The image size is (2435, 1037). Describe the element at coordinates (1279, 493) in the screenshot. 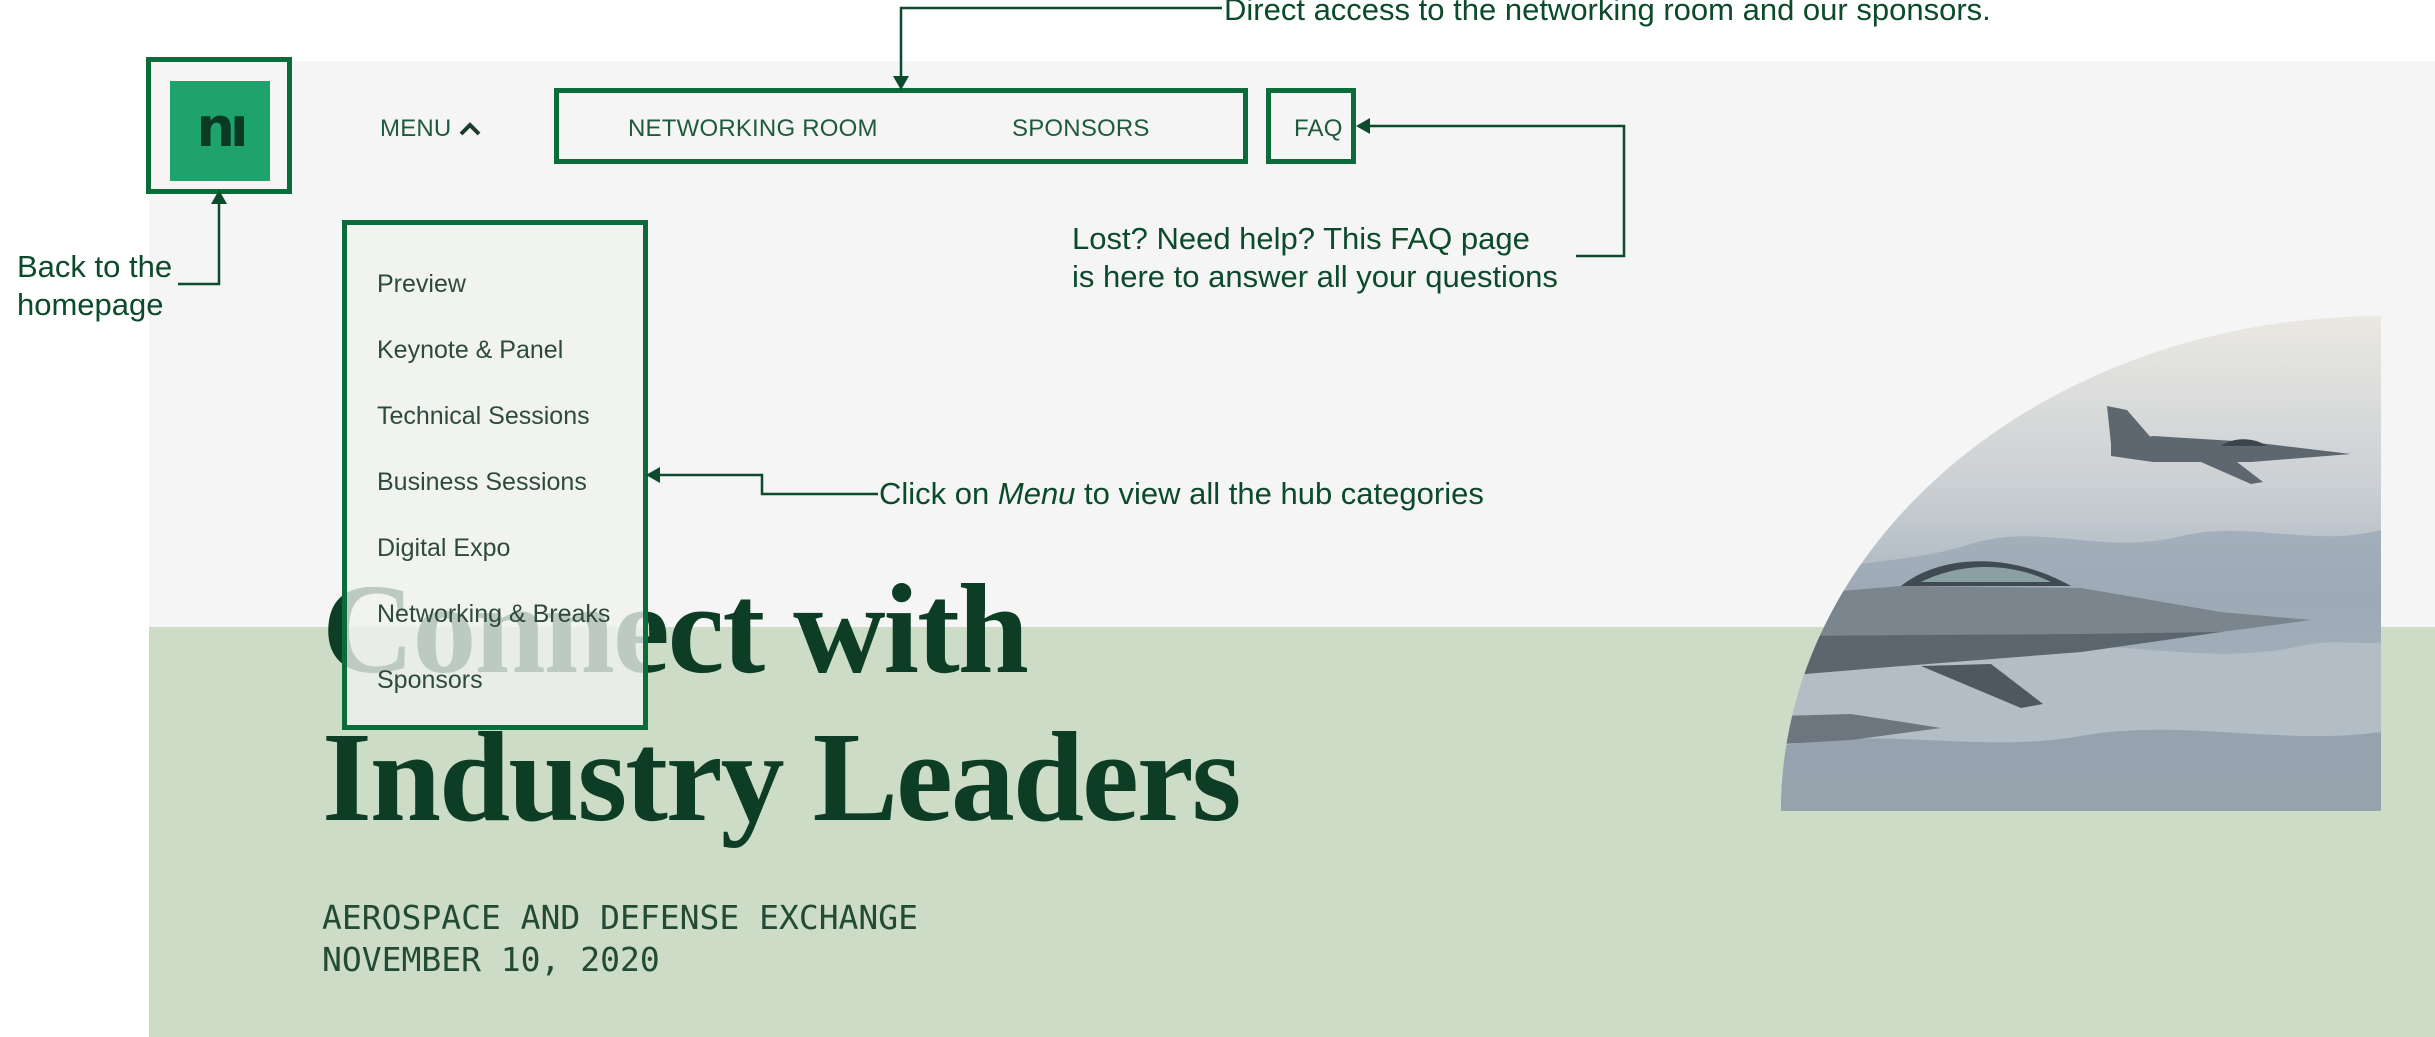

I see `annotation-menu-post: to view all the hub categories` at that location.